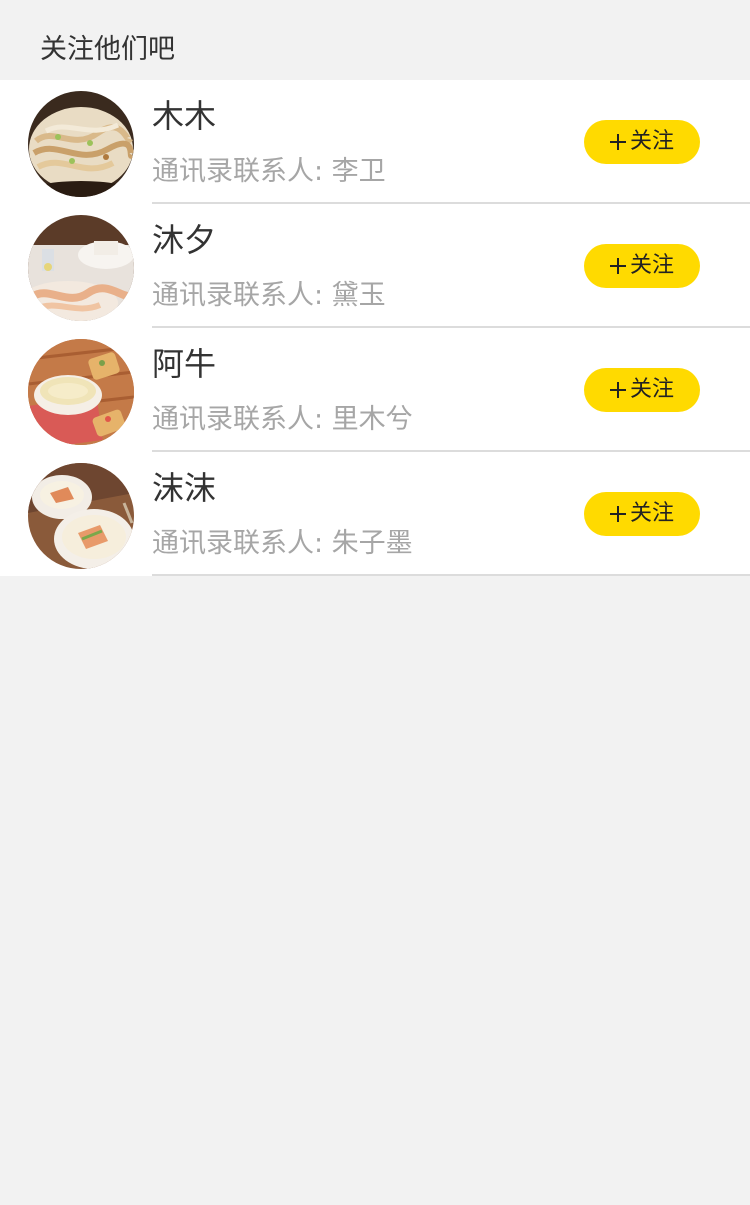 This screenshot has height=1205, width=750. Describe the element at coordinates (107, 49) in the screenshot. I see `section-title: 关注他们吧` at that location.